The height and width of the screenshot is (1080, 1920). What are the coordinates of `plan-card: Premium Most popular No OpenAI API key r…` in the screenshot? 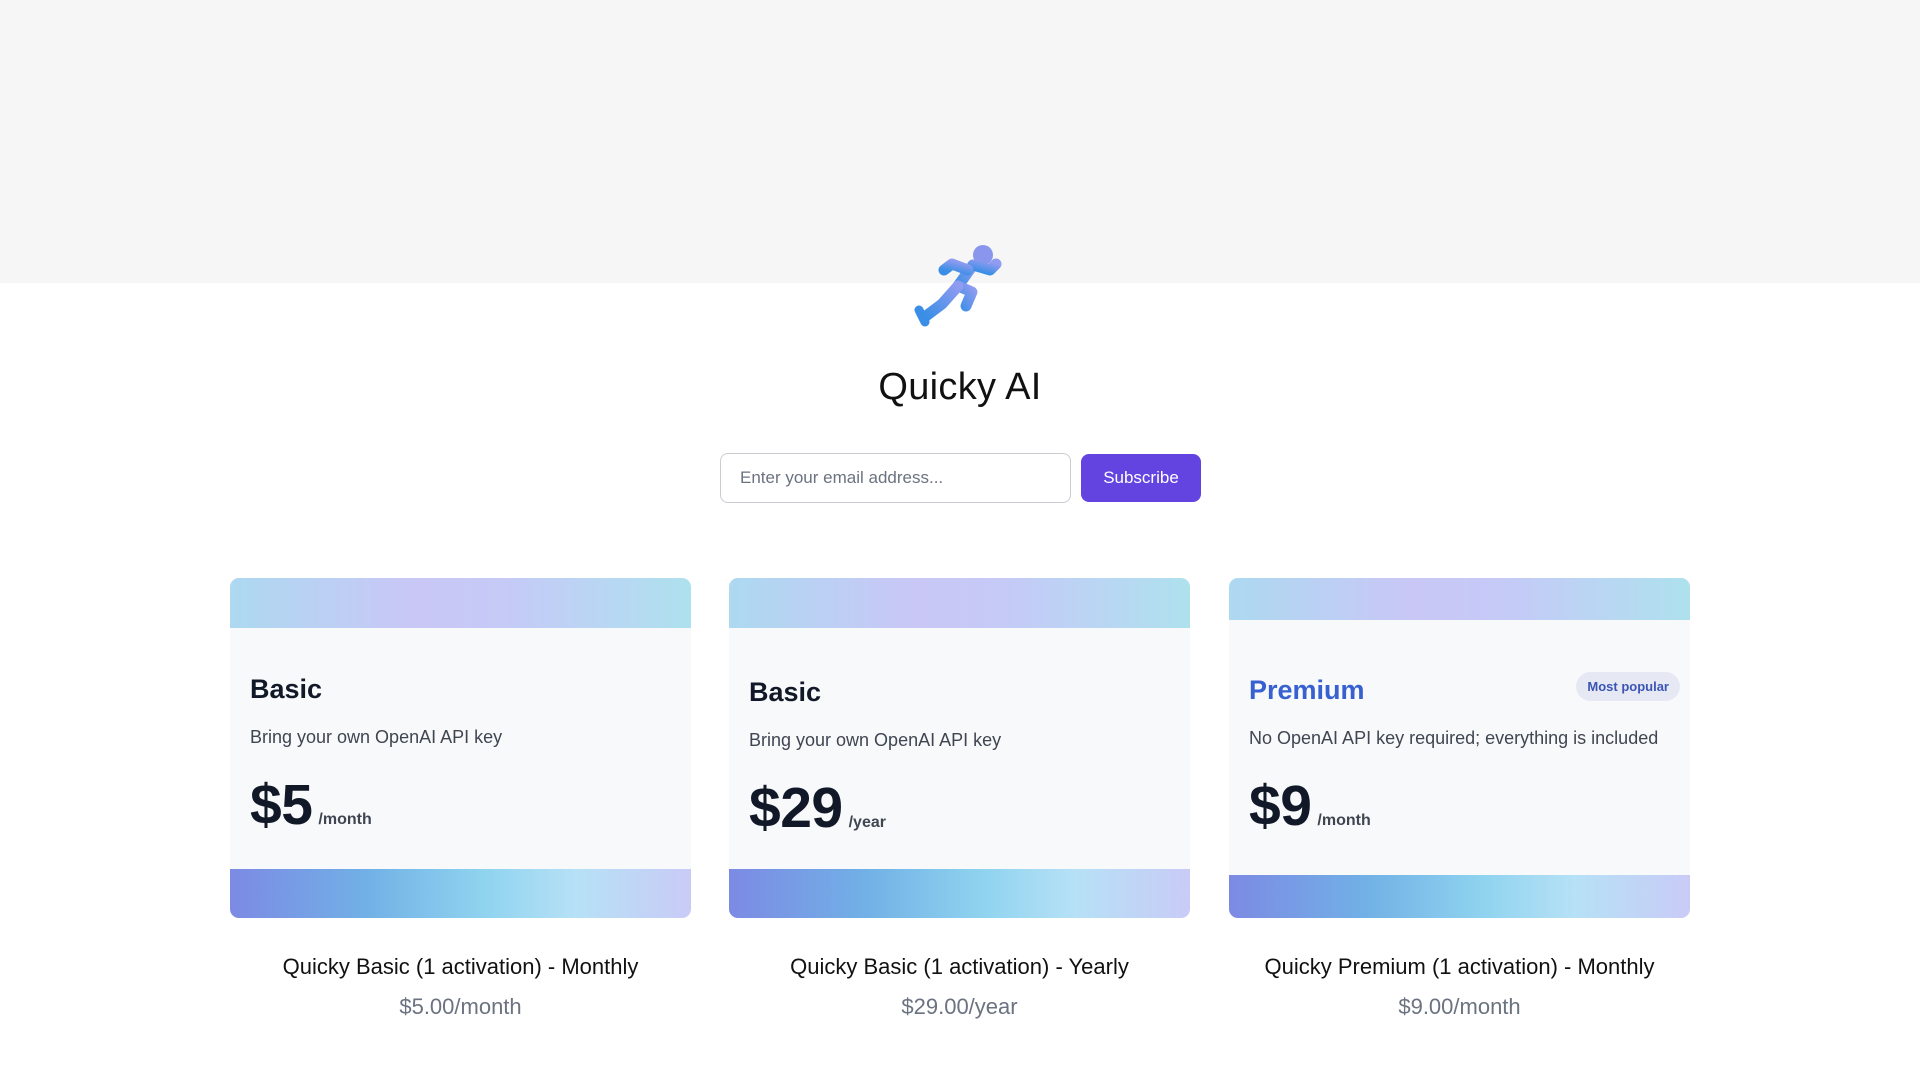 It's located at (1459, 748).